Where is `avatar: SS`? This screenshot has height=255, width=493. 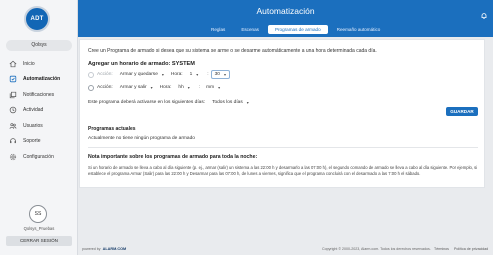 avatar: SS is located at coordinates (38, 214).